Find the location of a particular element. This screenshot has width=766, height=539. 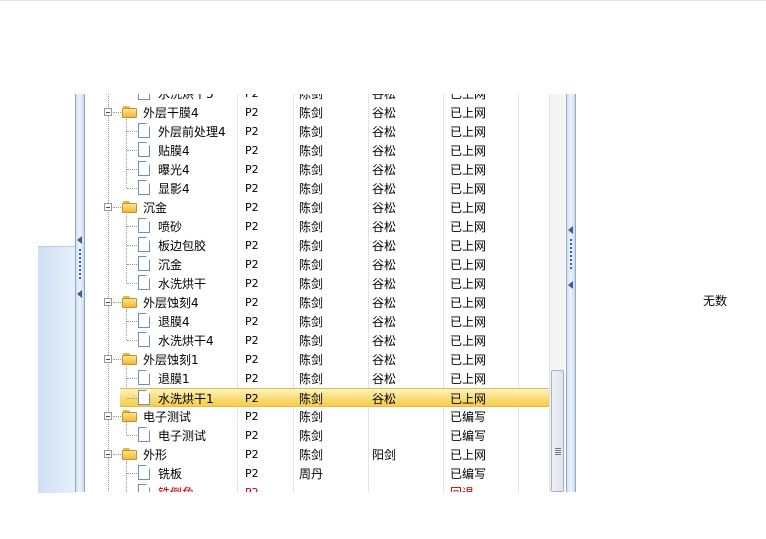

tree-item-label: 贴膜4 is located at coordinates (174, 151).